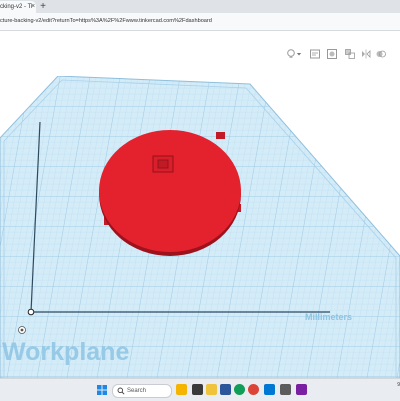  I want to click on widgets-icon, so click(181, 389).